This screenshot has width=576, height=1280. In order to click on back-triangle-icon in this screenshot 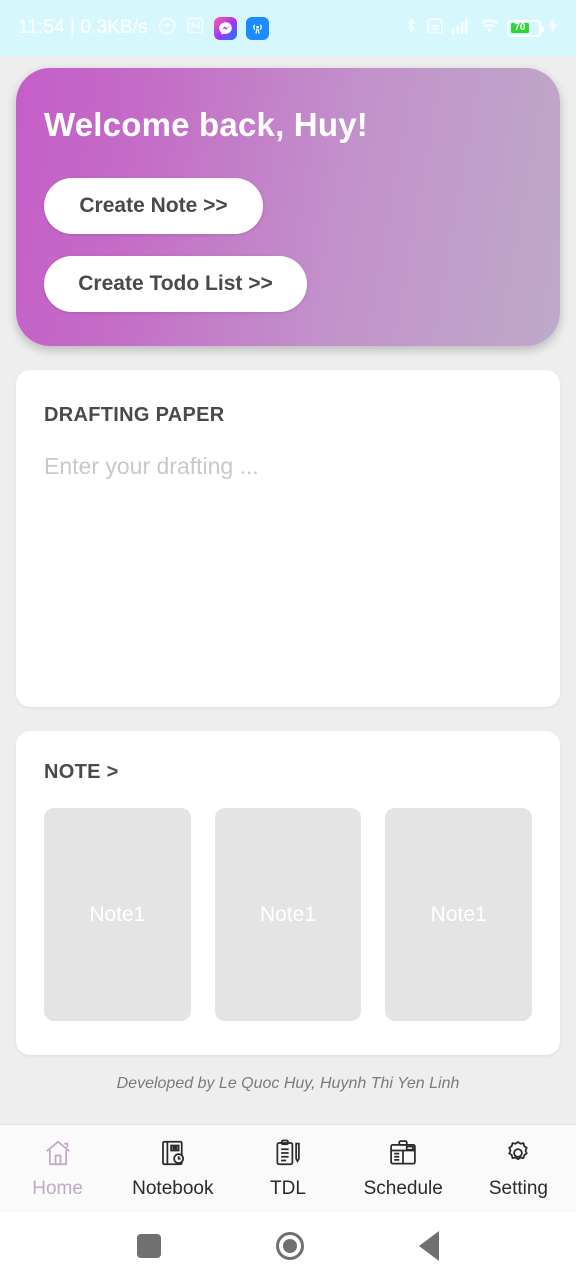, I will do `click(428, 1246)`.